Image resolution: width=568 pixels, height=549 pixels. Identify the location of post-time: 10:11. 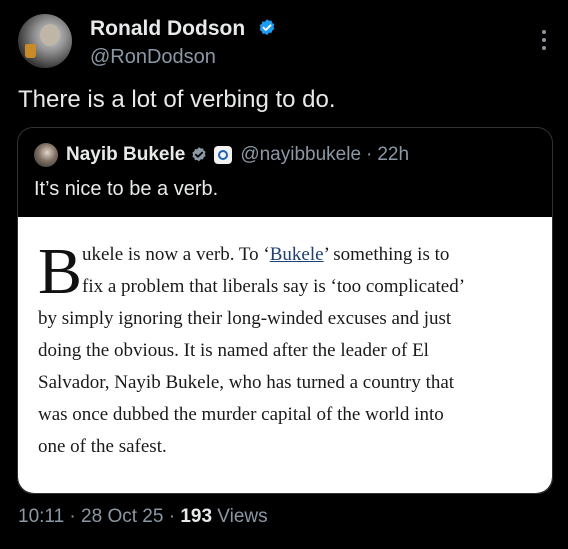
(41, 516).